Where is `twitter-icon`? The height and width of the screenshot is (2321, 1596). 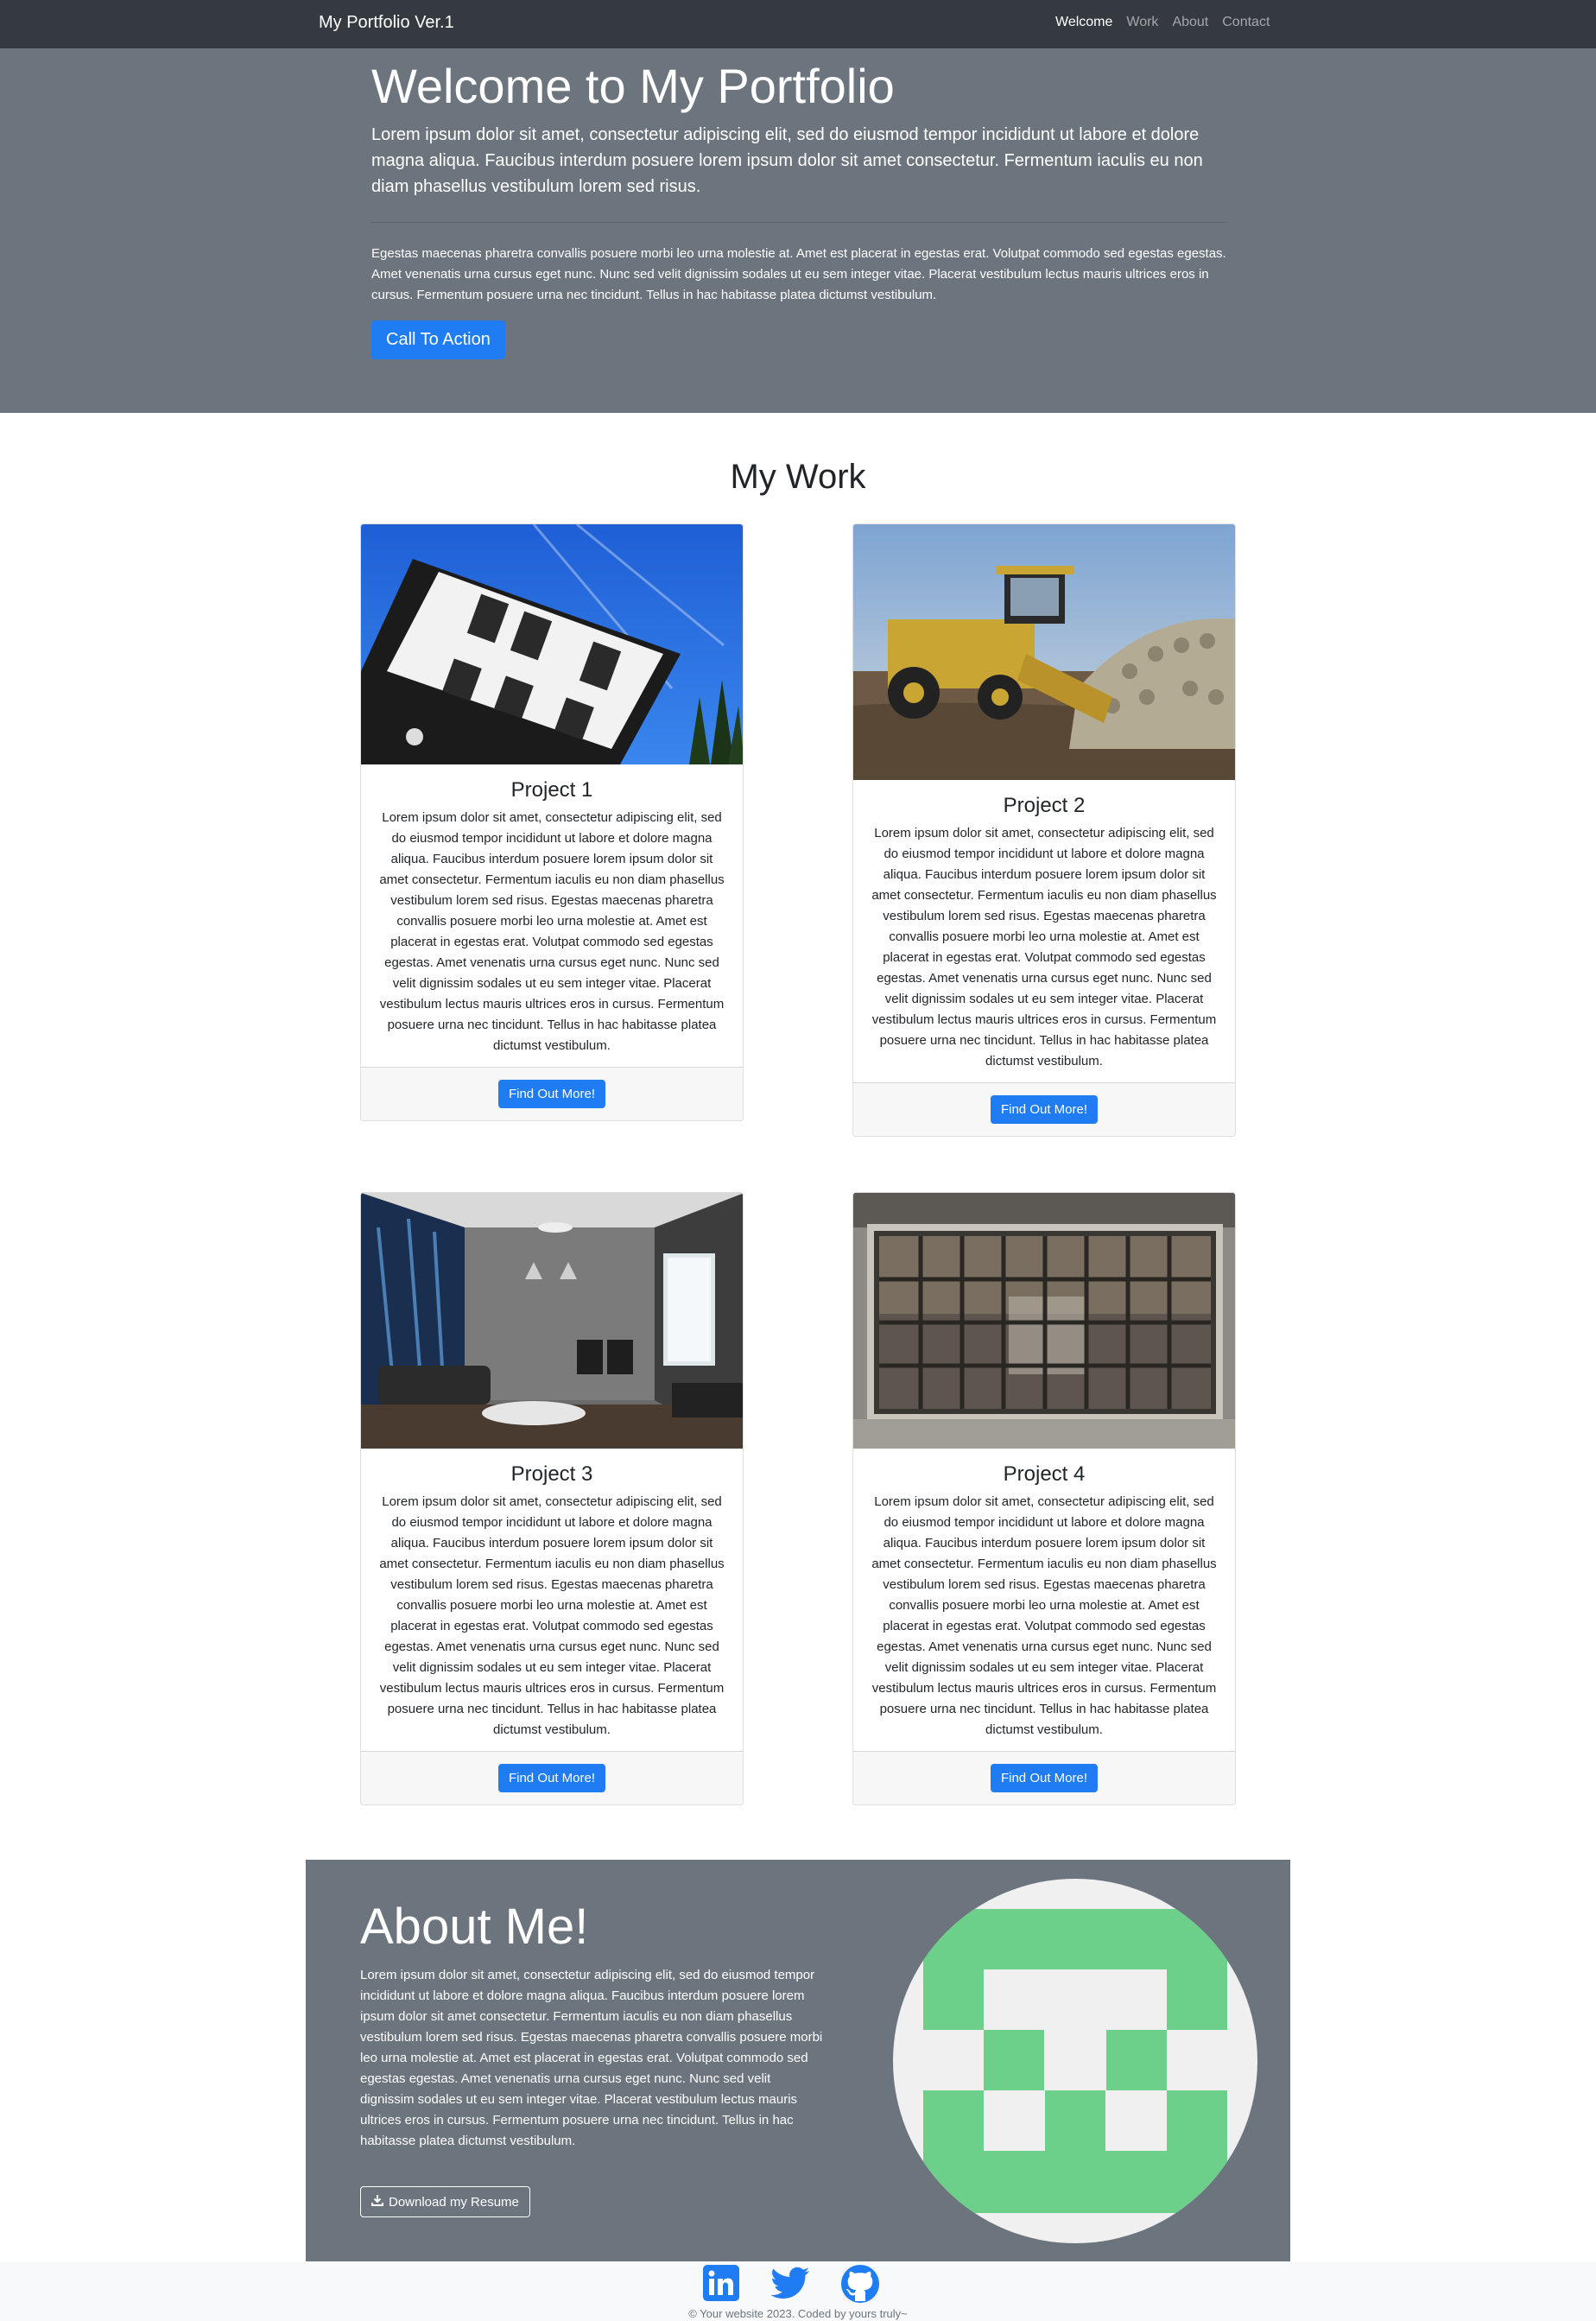 twitter-icon is located at coordinates (791, 2285).